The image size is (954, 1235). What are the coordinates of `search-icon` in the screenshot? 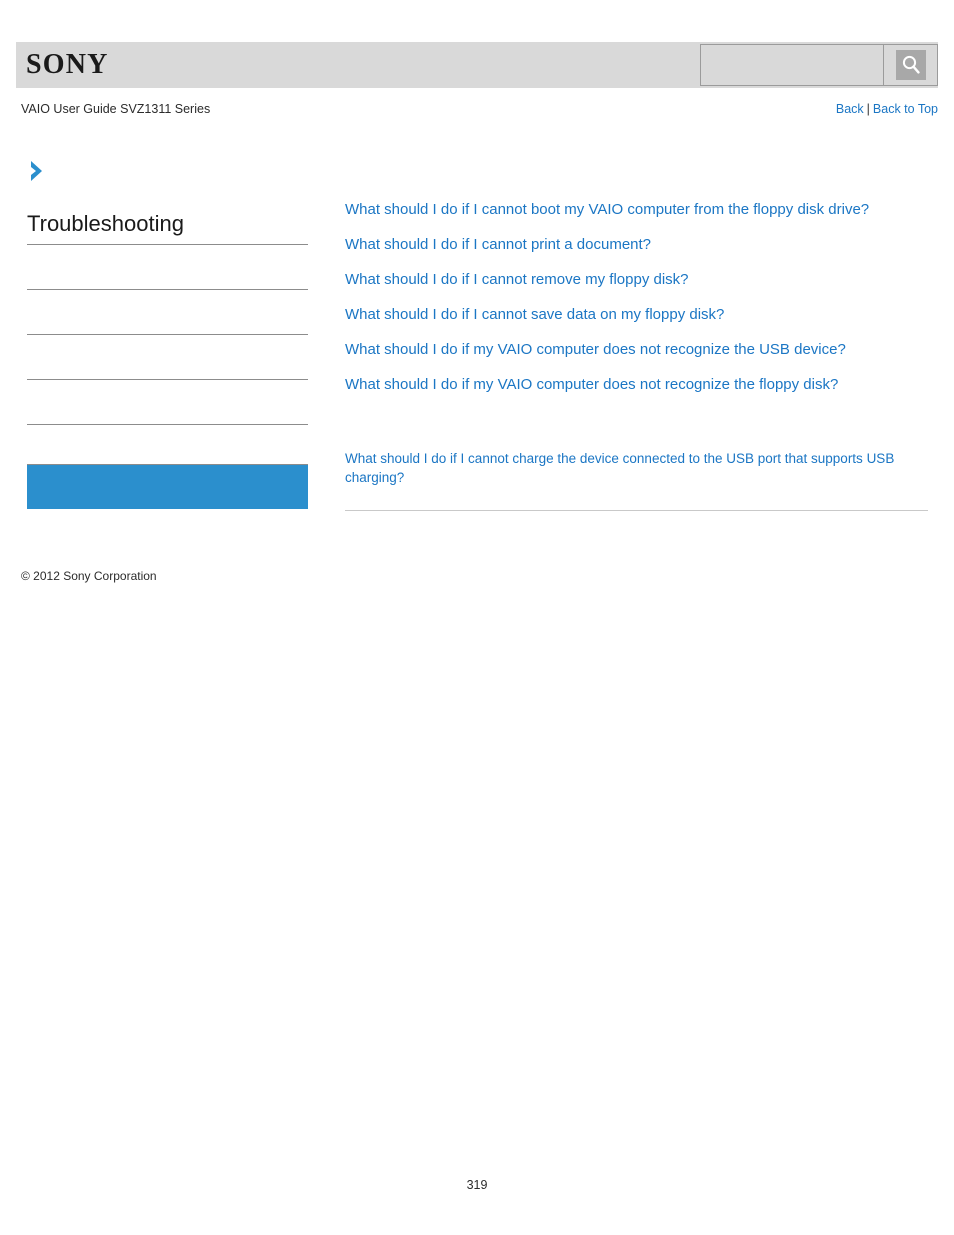 It's located at (910, 65).